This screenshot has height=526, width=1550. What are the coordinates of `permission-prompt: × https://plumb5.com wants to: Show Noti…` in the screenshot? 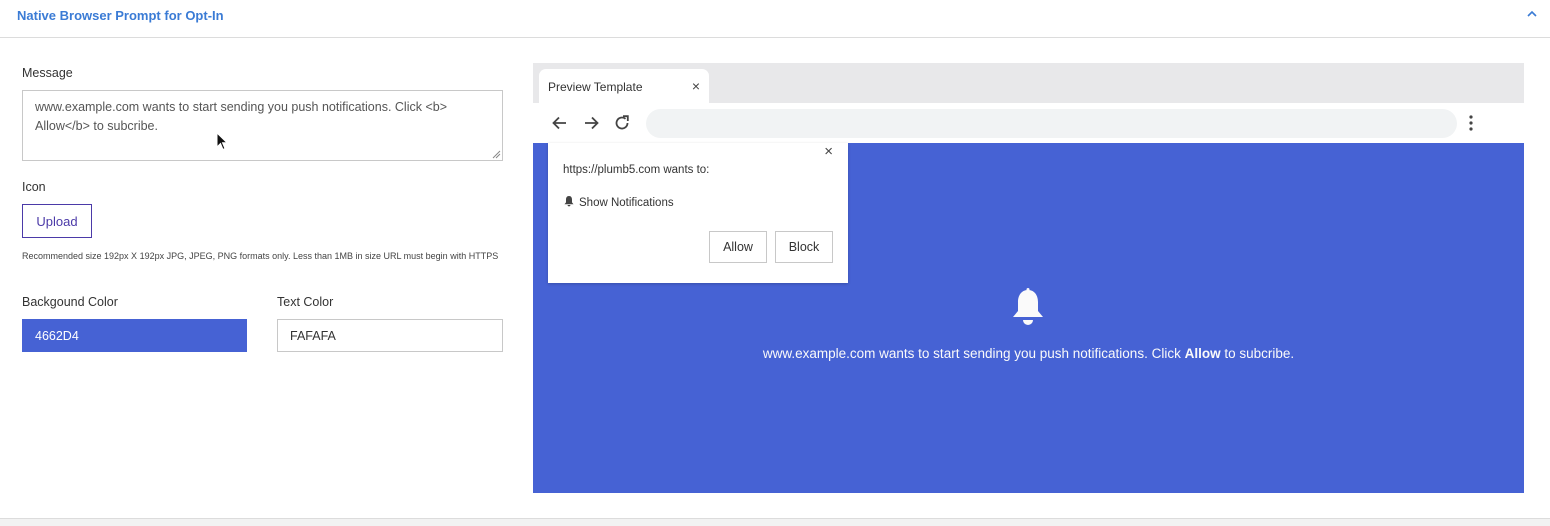 It's located at (698, 213).